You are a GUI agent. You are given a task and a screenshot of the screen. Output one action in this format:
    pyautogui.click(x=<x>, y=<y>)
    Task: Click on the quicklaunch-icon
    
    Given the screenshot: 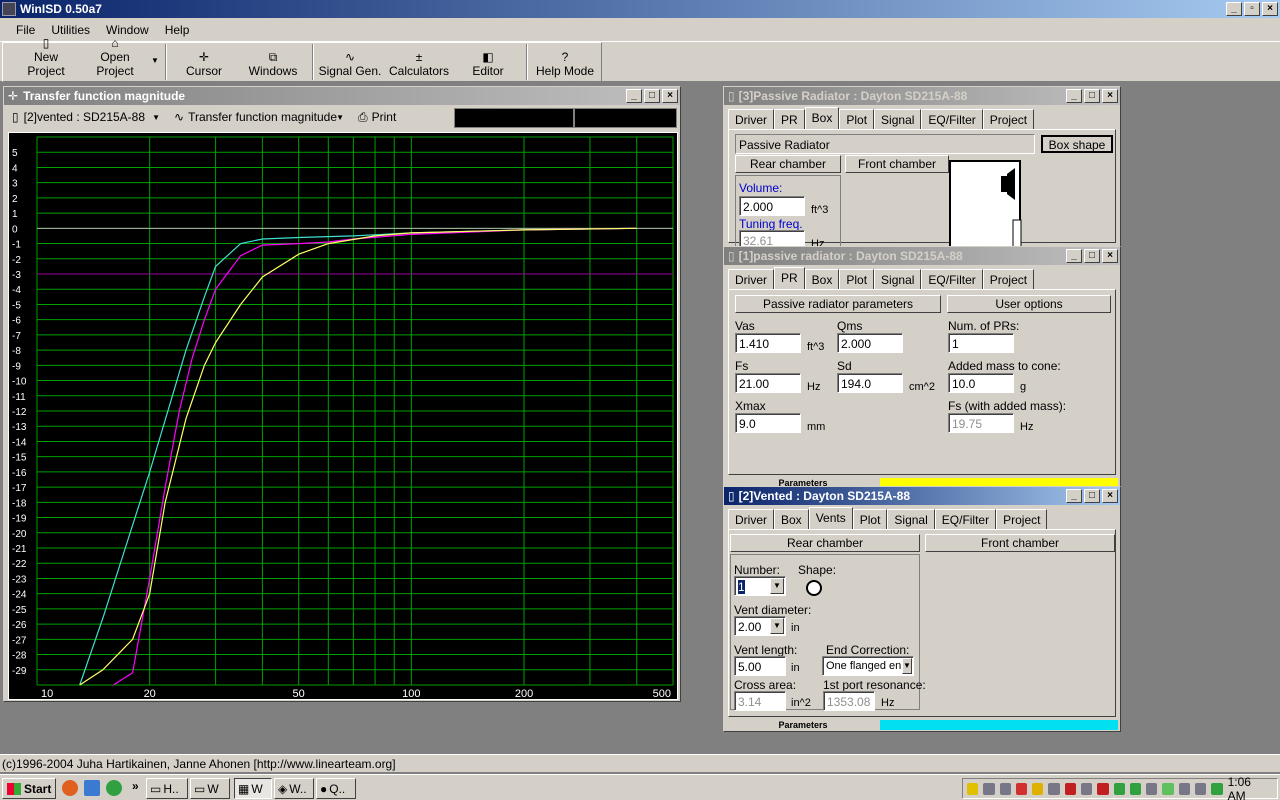 What is the action you would take?
    pyautogui.click(x=92, y=788)
    